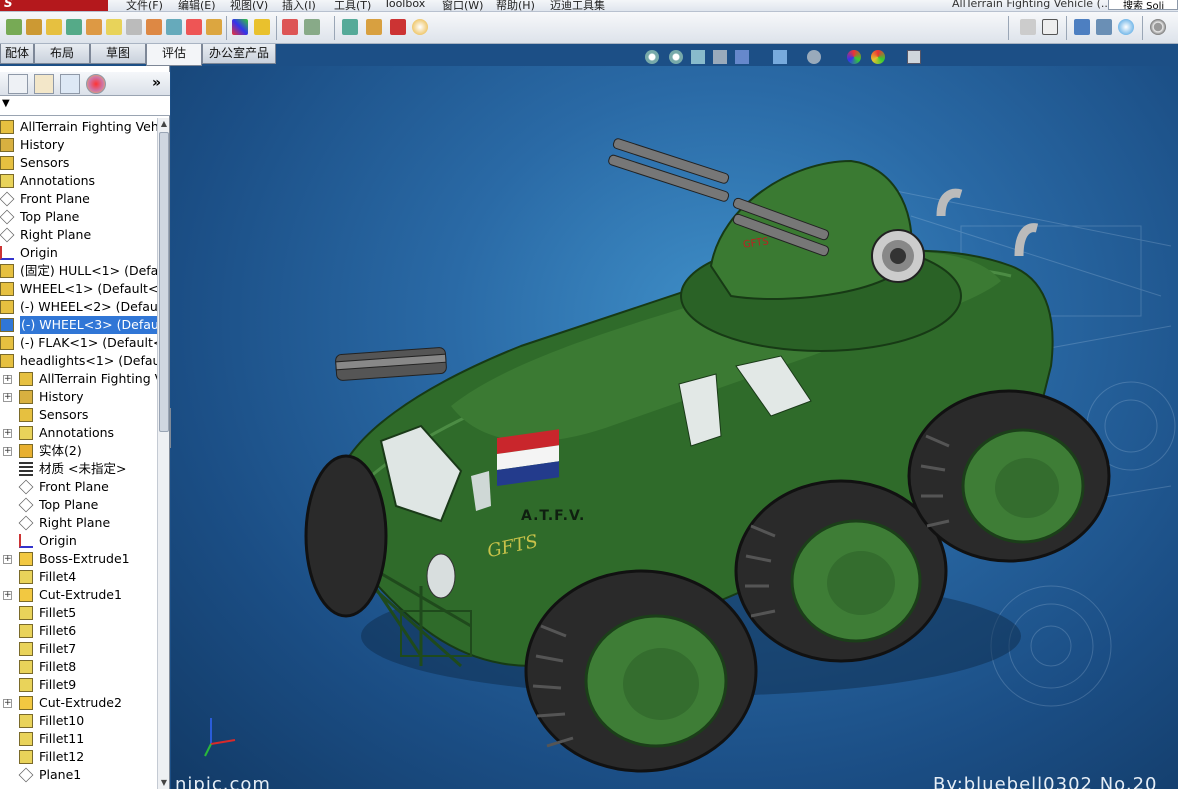  What do you see at coordinates (74, 27) in the screenshot?
I see `component-pattern-icon` at bounding box center [74, 27].